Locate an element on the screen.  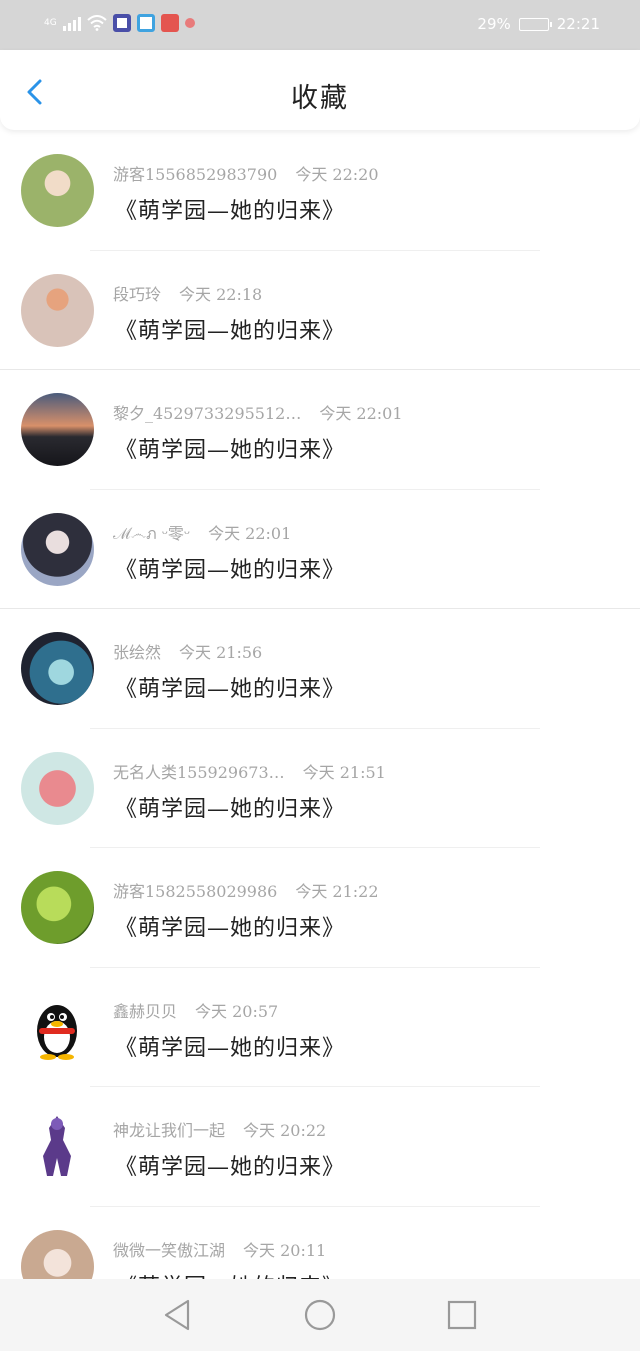
timestamp: 今天 20:57 is located at coordinates (237, 1011).